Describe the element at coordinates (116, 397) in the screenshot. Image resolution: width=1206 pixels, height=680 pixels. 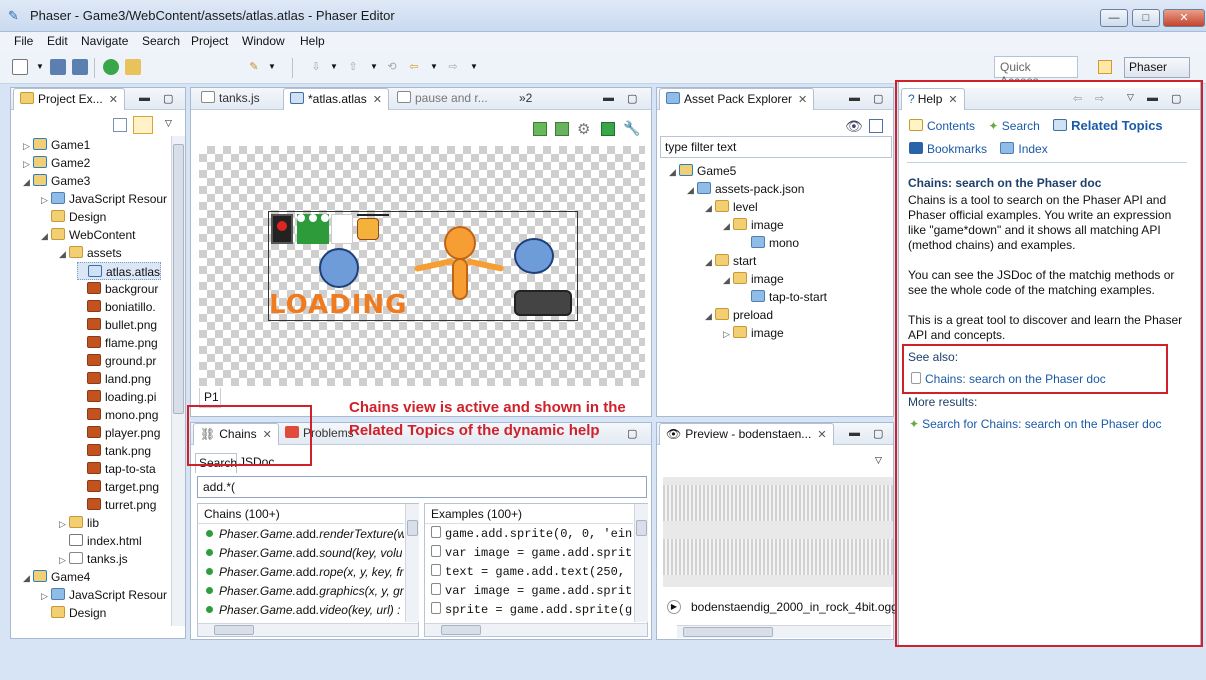
I see `tree-item: loading.pi` at that location.